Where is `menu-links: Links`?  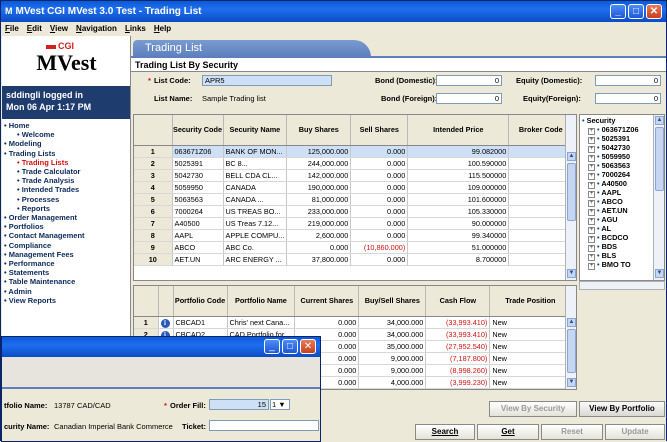
menu-links: Links is located at coordinates (135, 29).